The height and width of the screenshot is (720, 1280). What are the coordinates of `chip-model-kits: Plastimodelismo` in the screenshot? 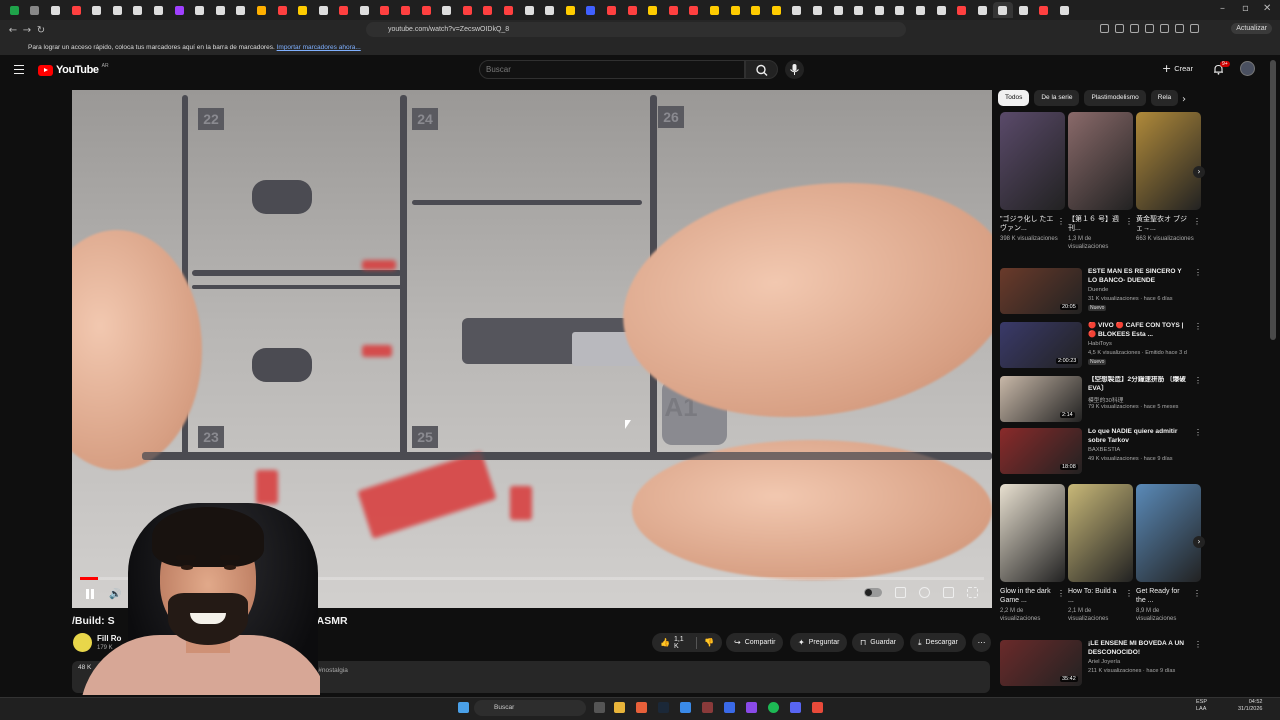 It's located at (1115, 98).